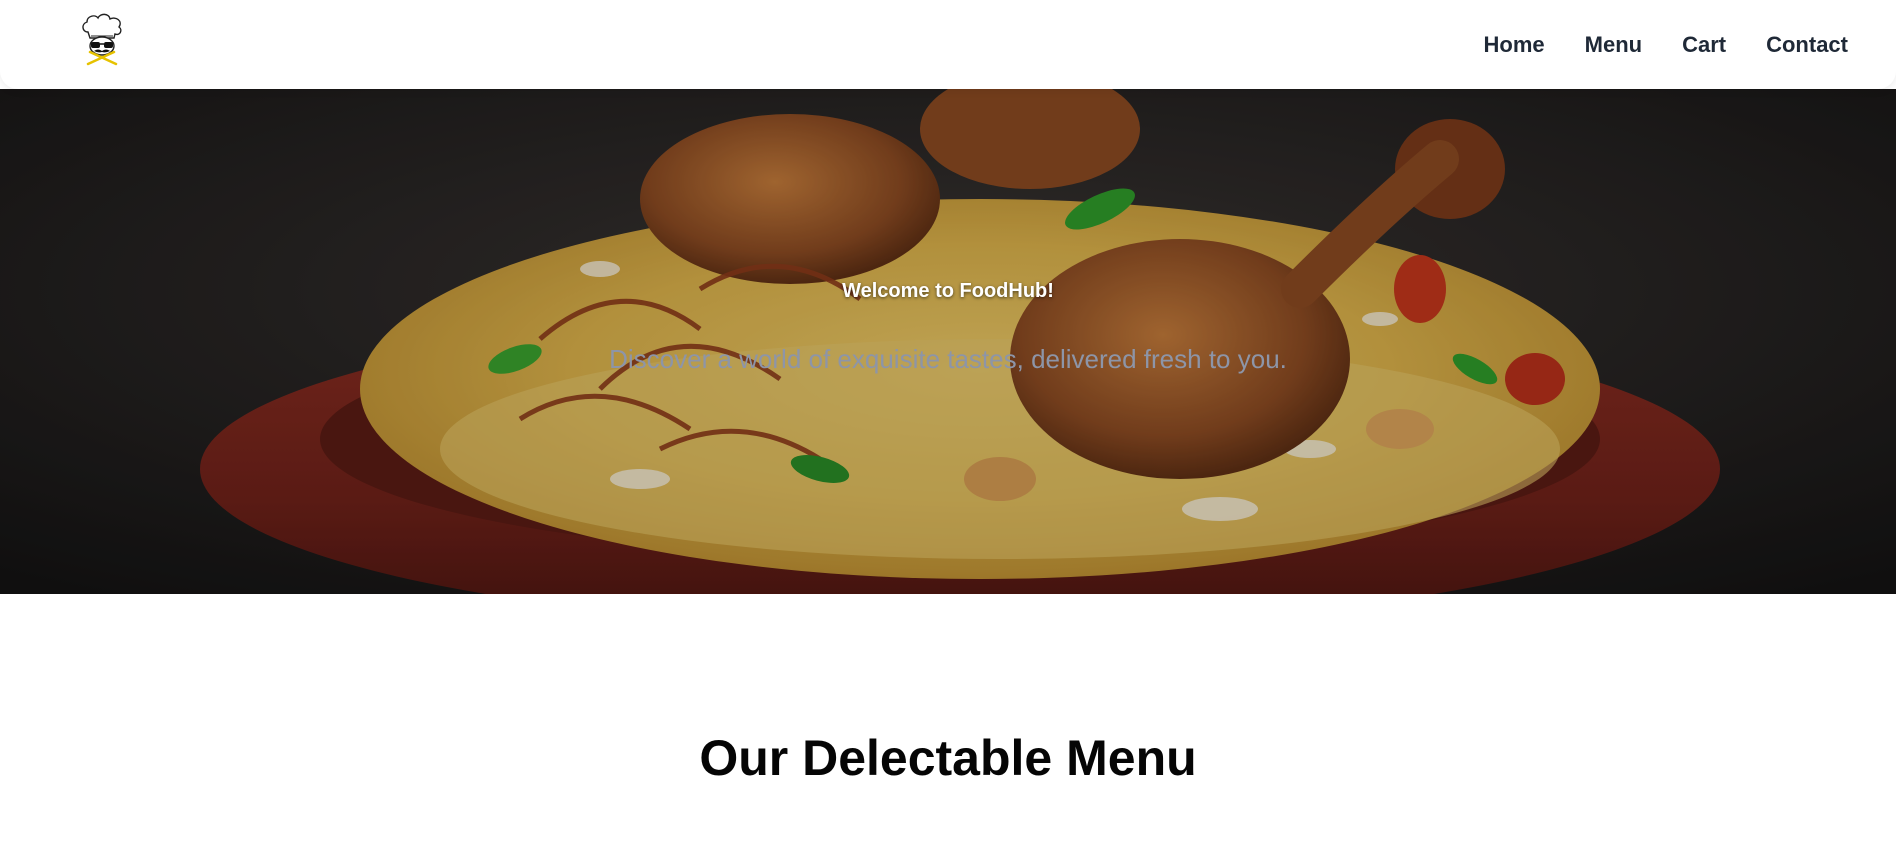 The image size is (1896, 862). Describe the element at coordinates (948, 758) in the screenshot. I see `section-title: Our Delectable Menu` at that location.